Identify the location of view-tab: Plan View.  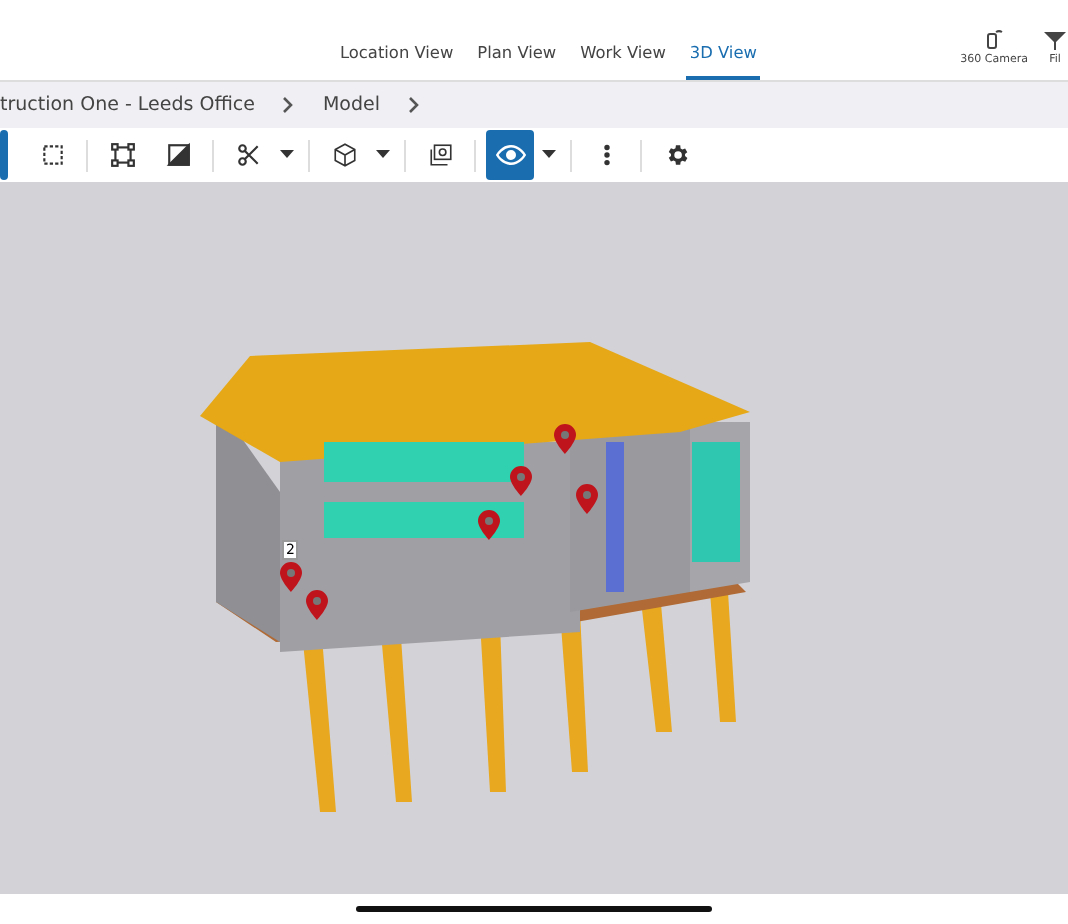
(517, 61).